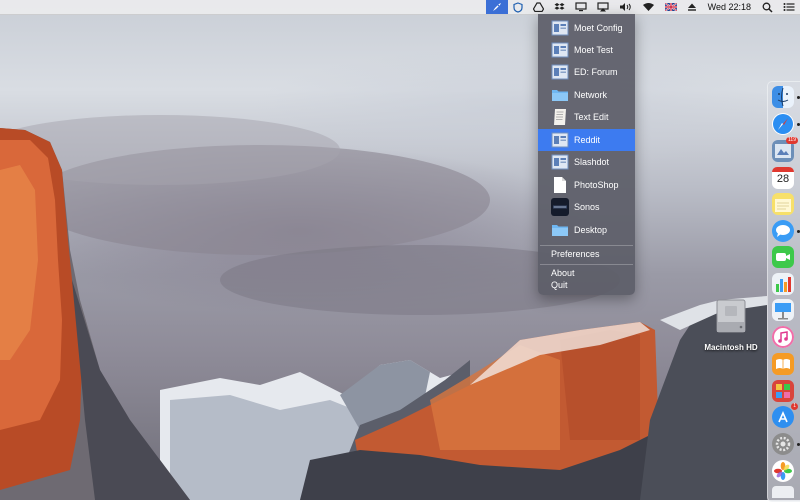 This screenshot has height=502, width=800. I want to click on dropbox-icon, so click(559, 6).